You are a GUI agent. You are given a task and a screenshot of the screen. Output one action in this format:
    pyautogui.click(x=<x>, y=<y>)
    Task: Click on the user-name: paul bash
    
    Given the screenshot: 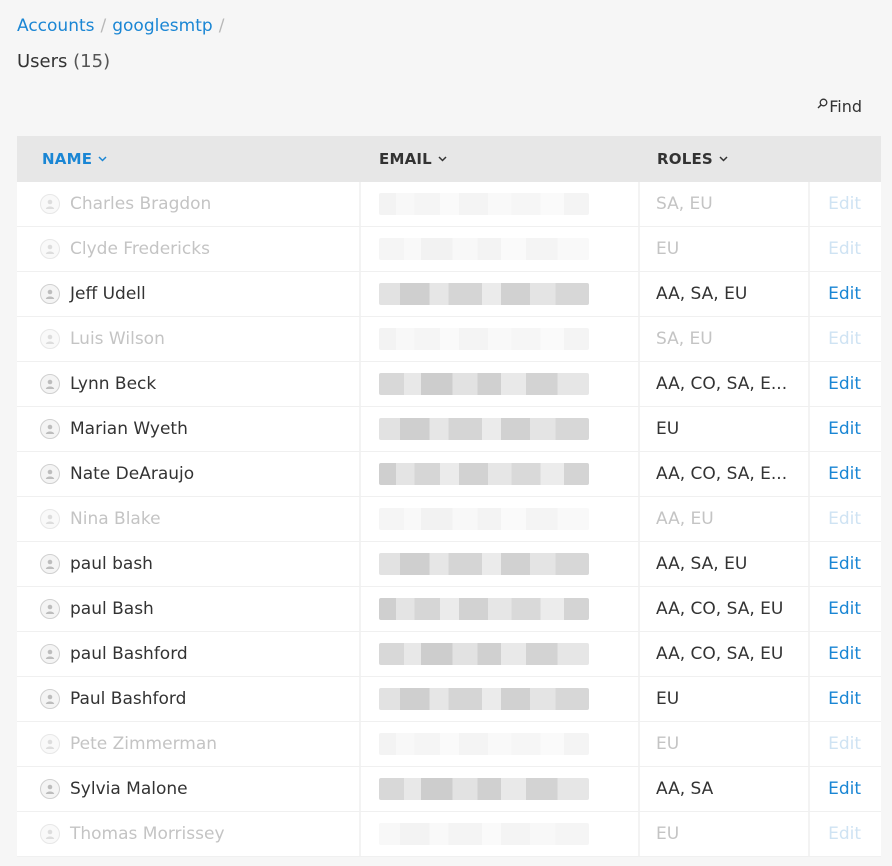 What is the action you would take?
    pyautogui.click(x=111, y=564)
    